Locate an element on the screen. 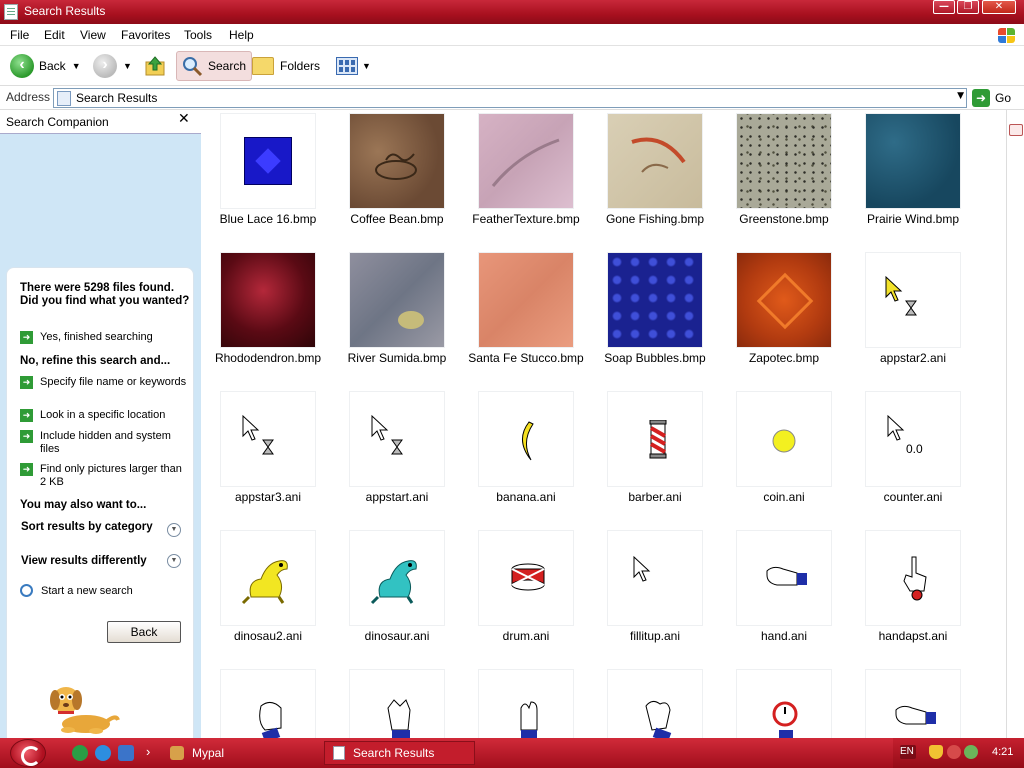 The width and height of the screenshot is (1024, 768). language-indicator: EN is located at coordinates (908, 752).